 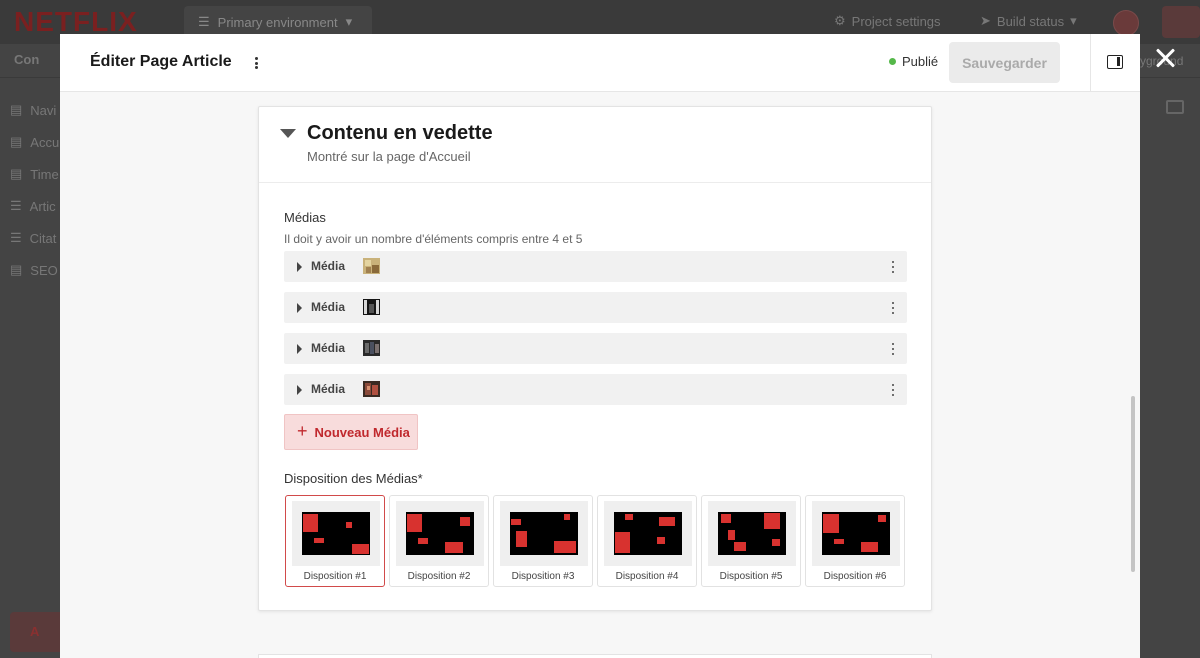 I want to click on section-subtitle: Montré sur la page d'Accueil, so click(x=389, y=156).